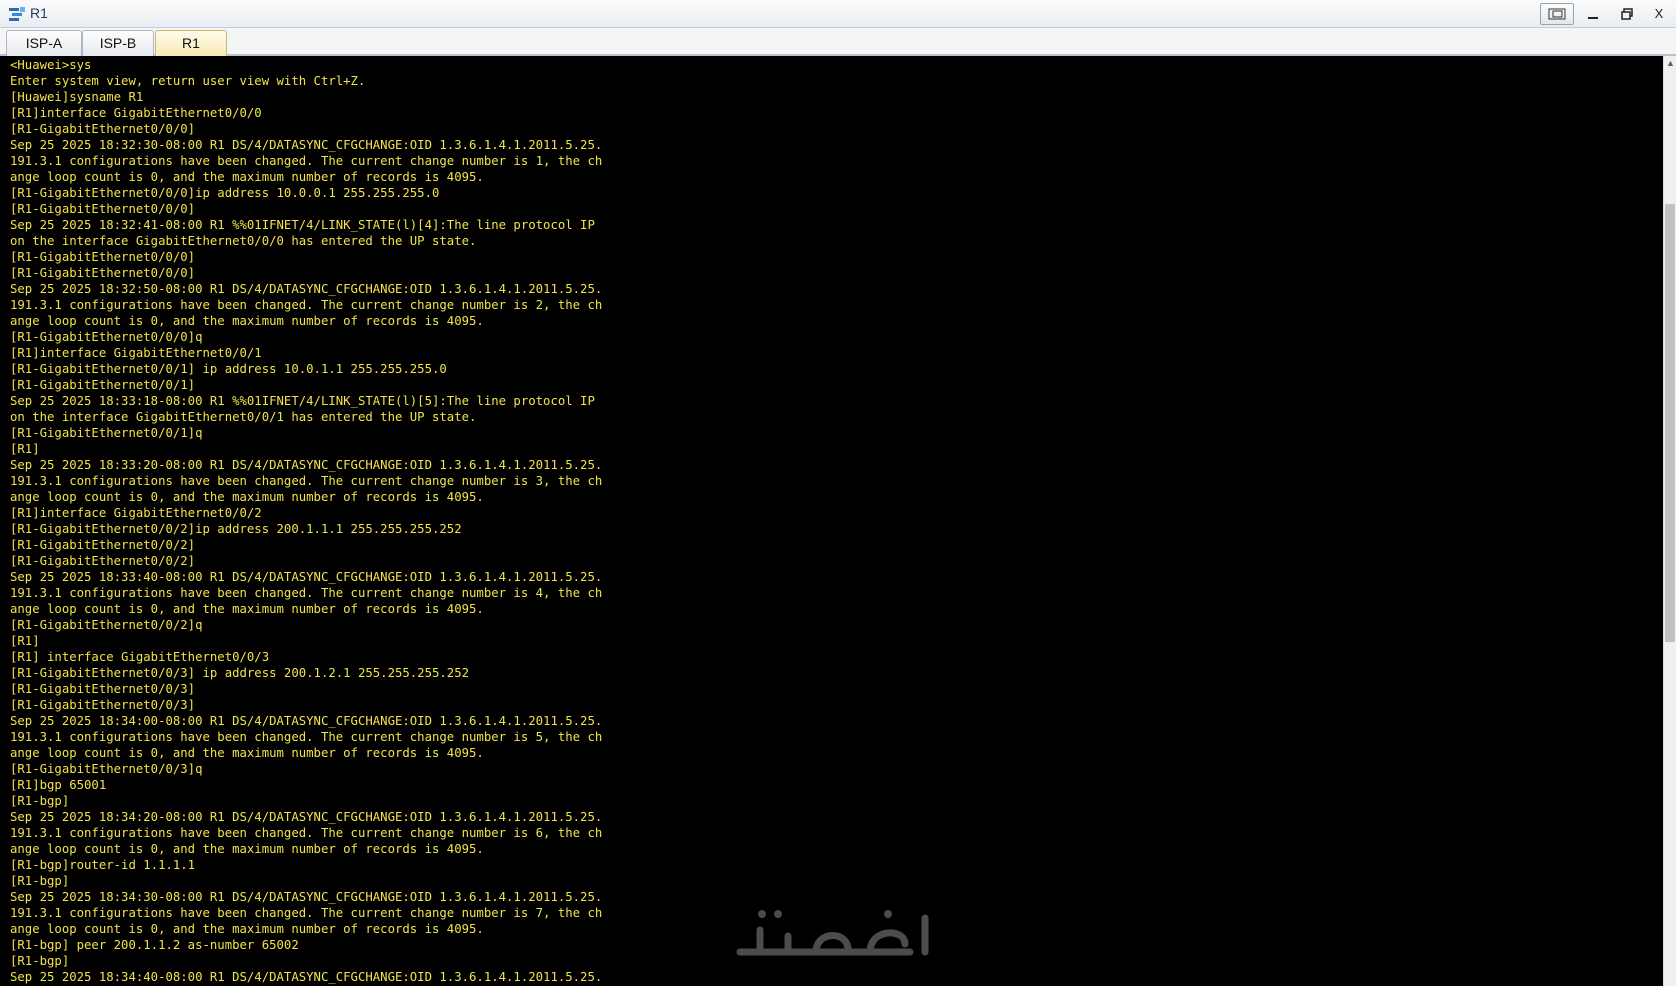 This screenshot has width=1676, height=986. What do you see at coordinates (103, 385) in the screenshot?
I see `terminal-line: [R1-GigabitEthernet0/0/1]` at bounding box center [103, 385].